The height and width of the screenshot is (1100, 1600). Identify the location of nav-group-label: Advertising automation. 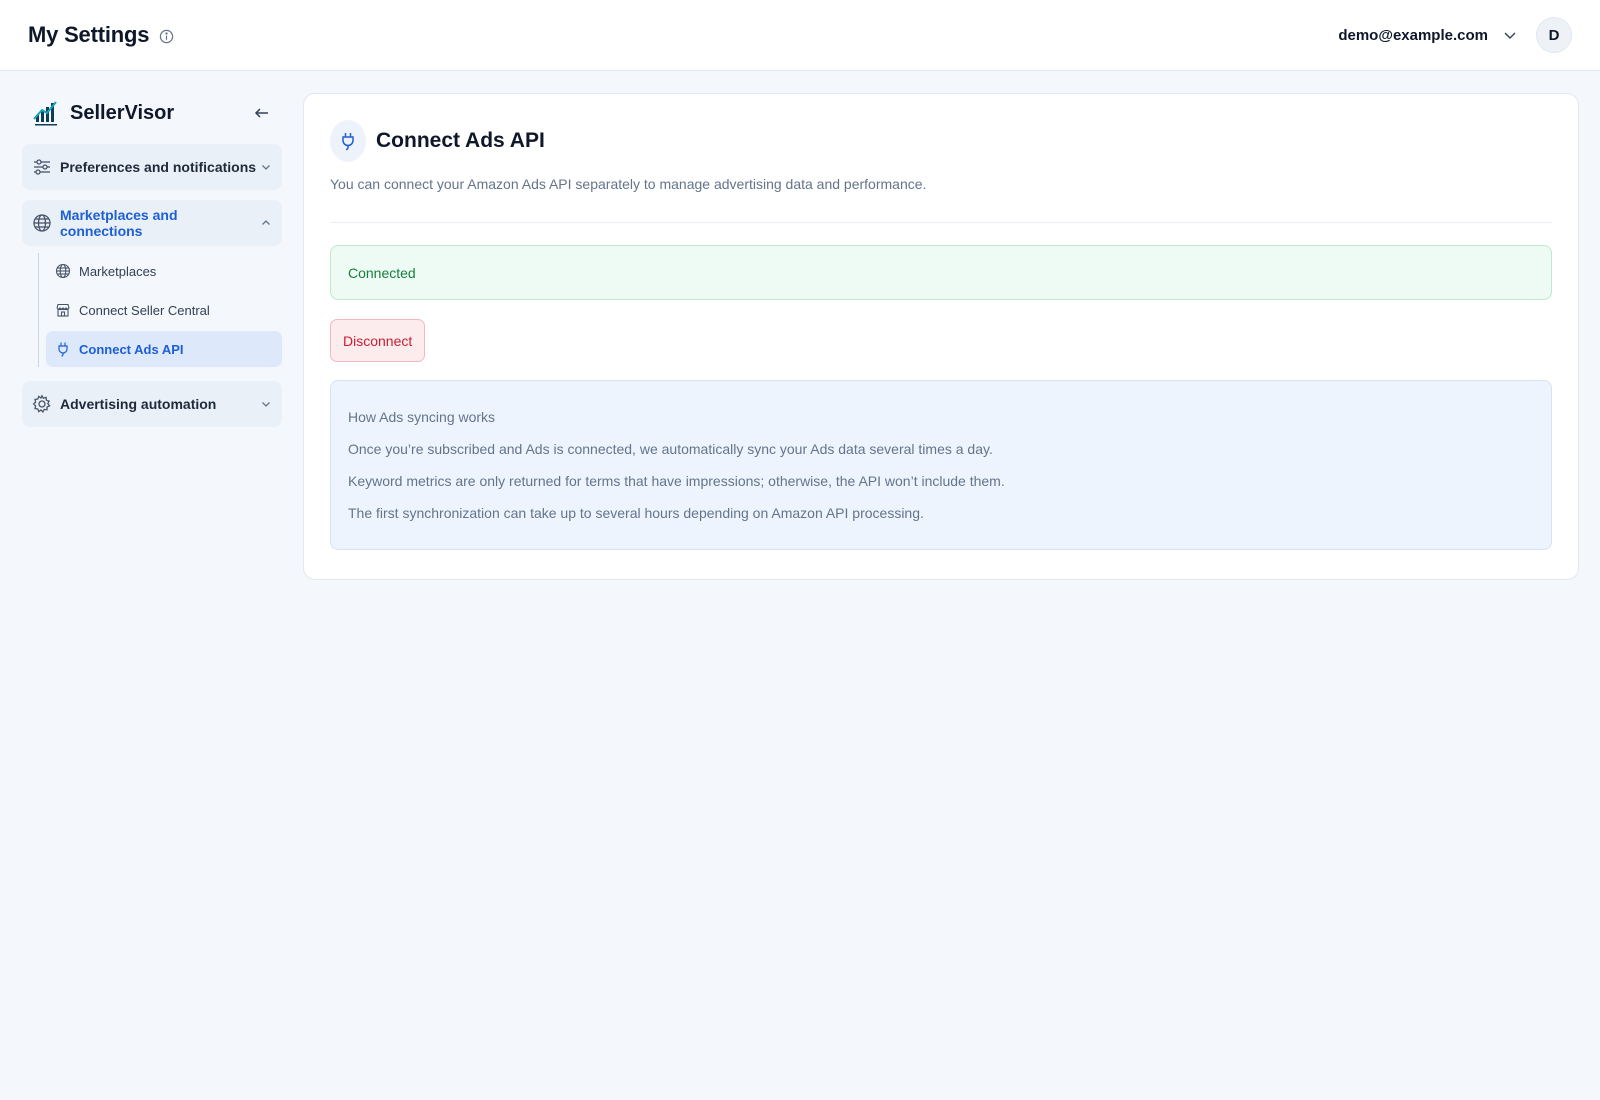
(138, 404).